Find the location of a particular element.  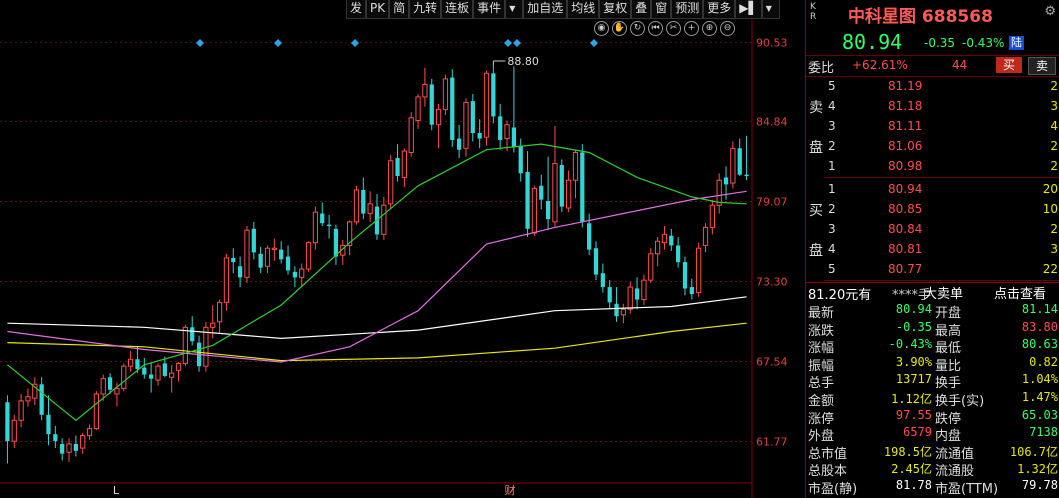

zoom-out-icon: ⊖ is located at coordinates (727, 28).